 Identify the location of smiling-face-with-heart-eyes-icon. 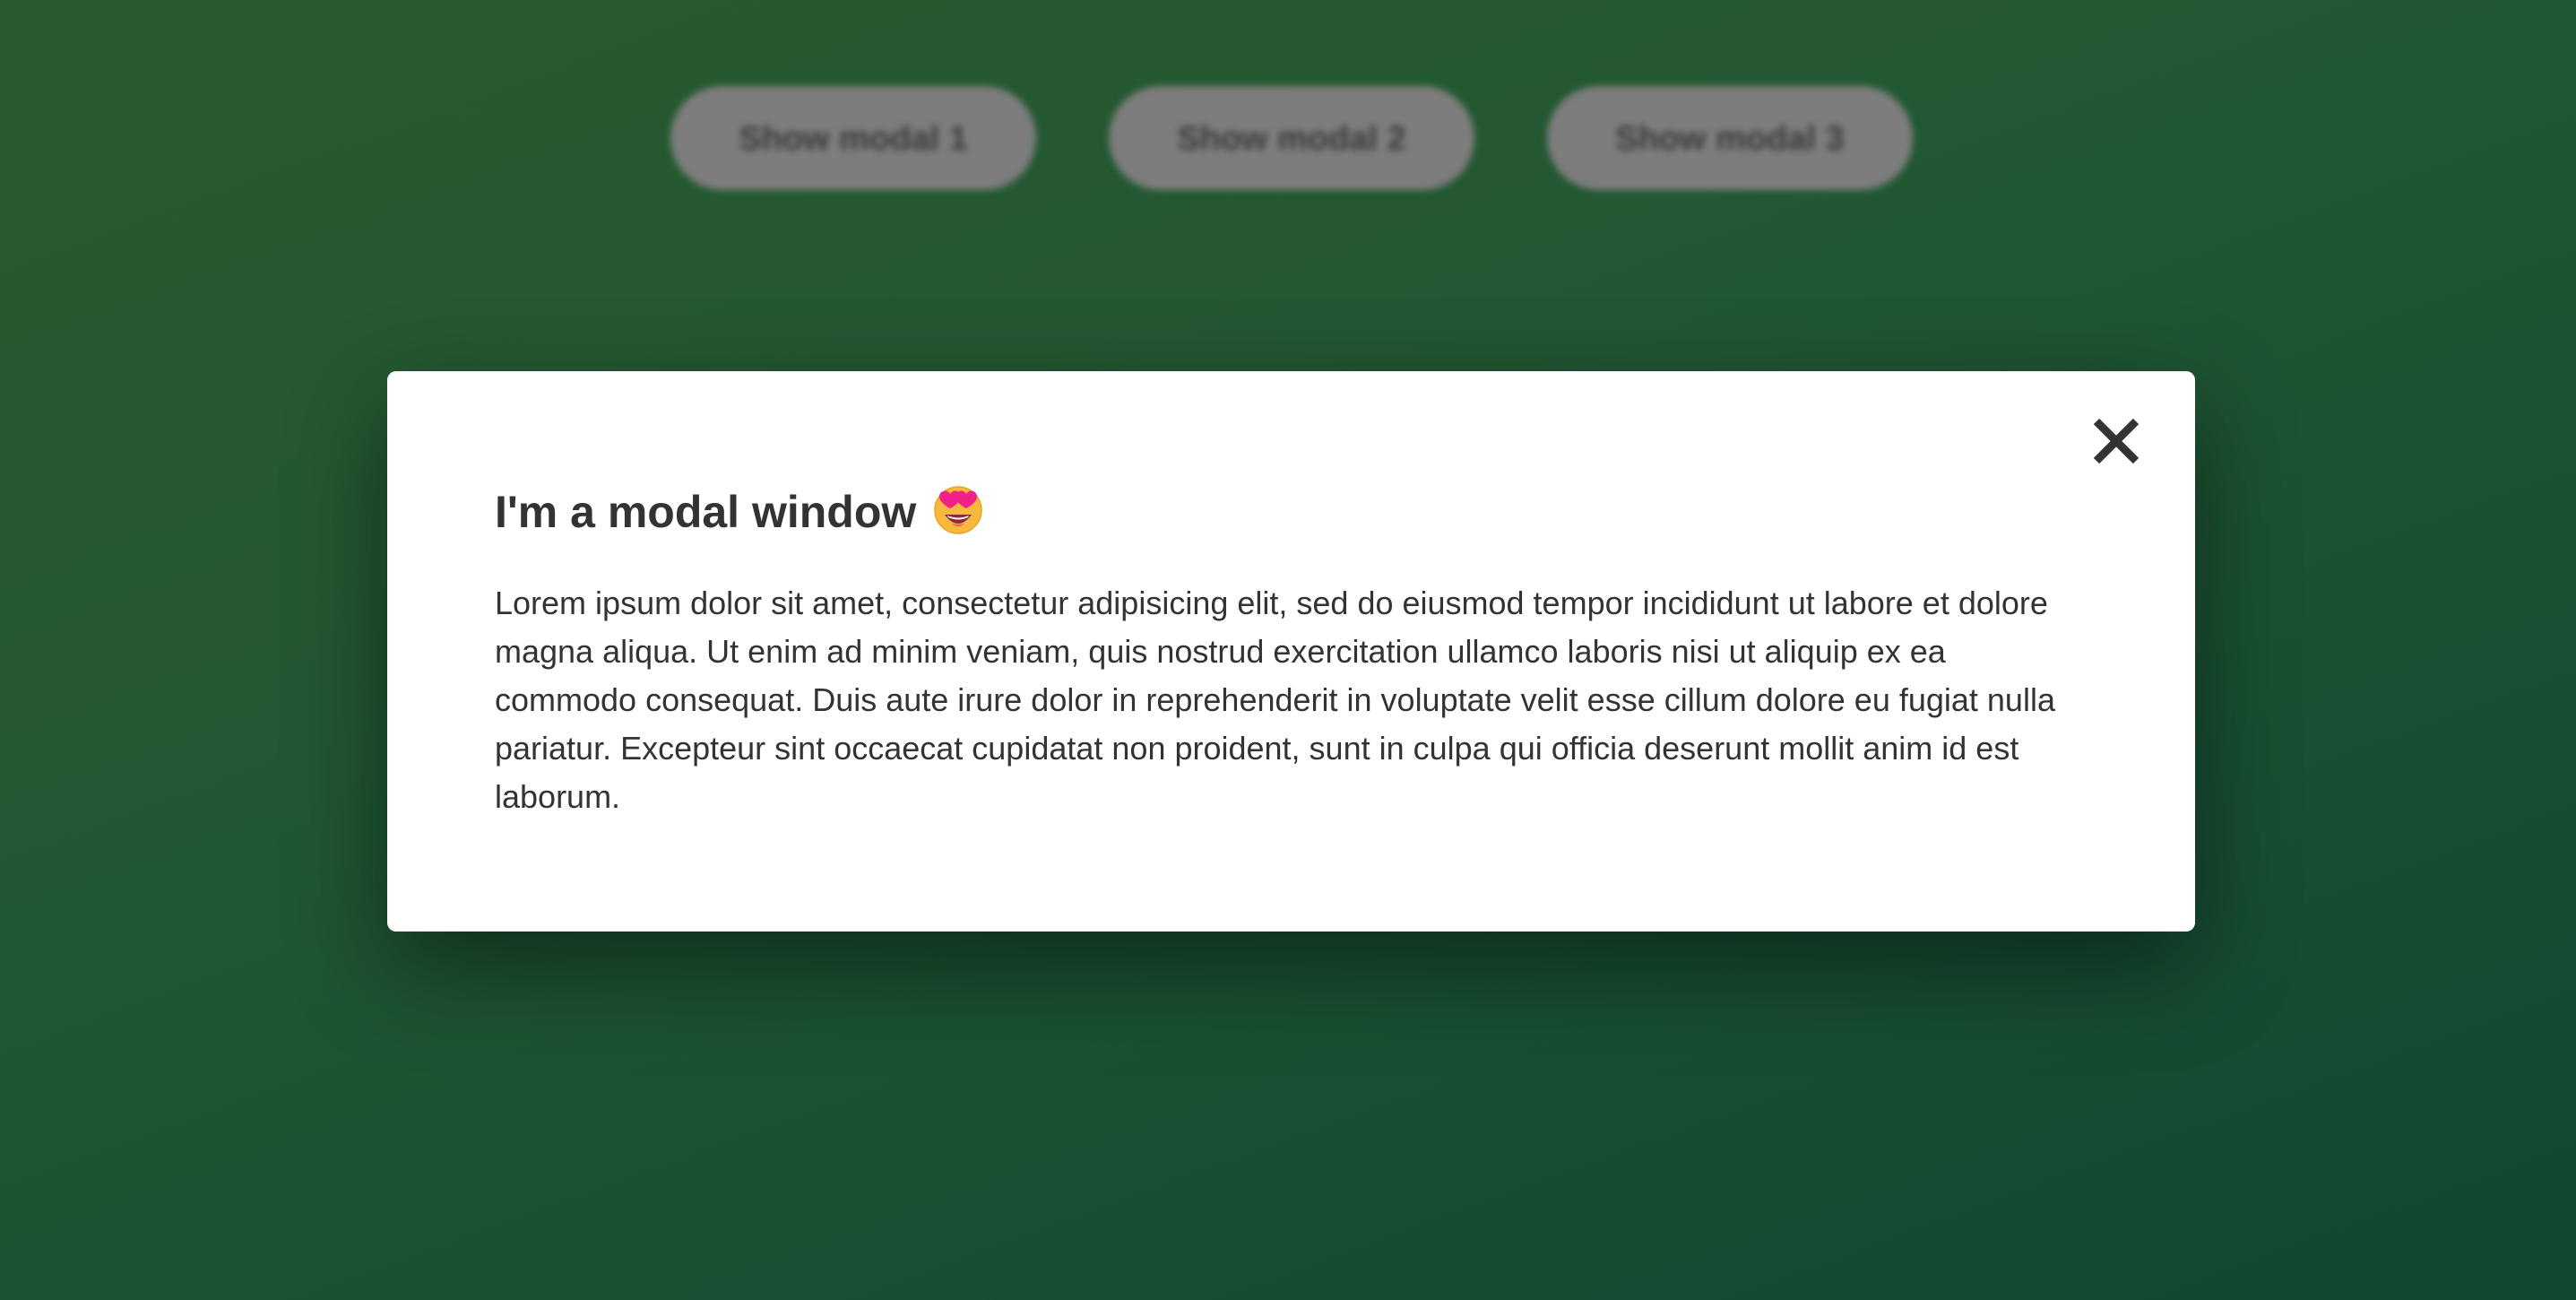
(958, 508).